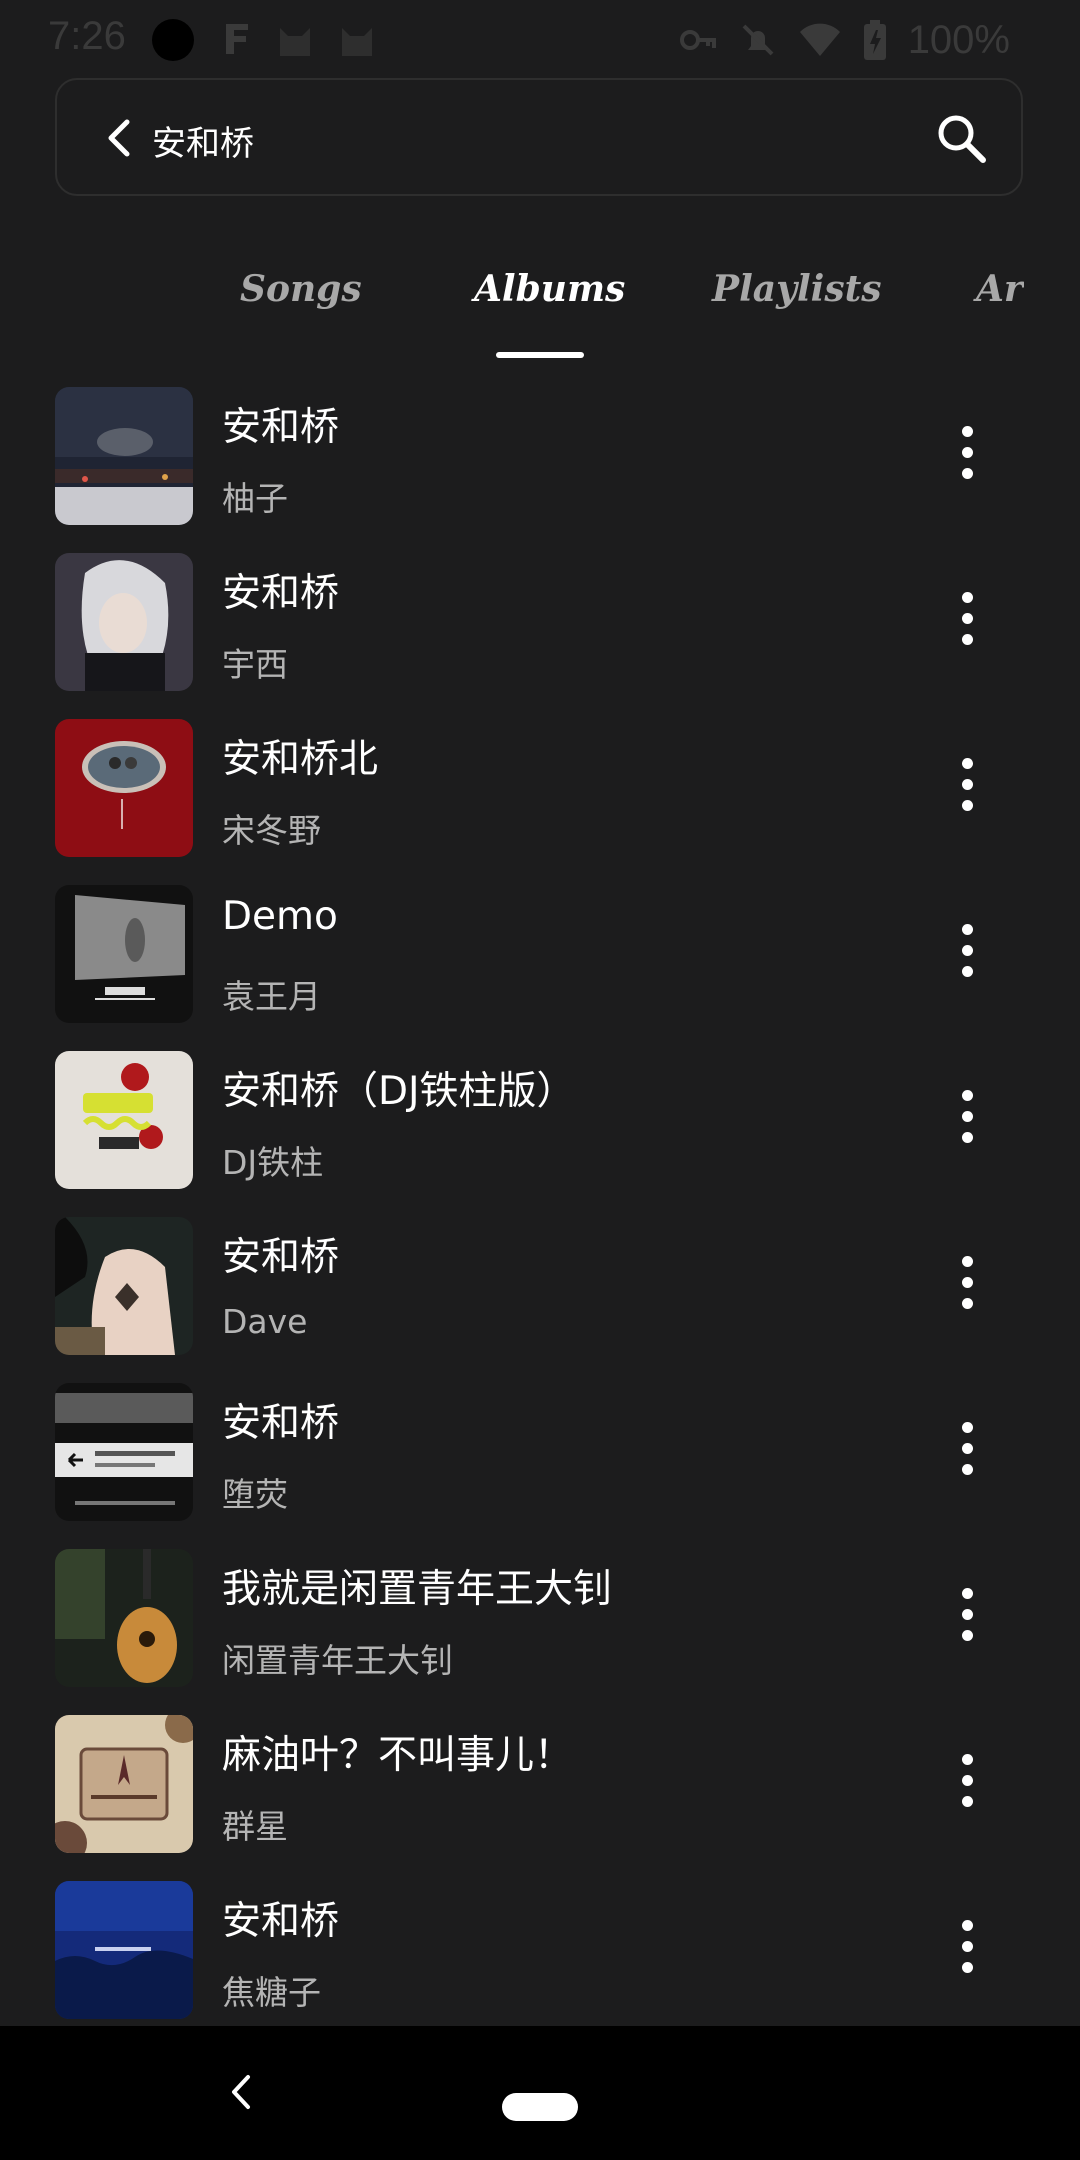 The height and width of the screenshot is (2160, 1080). I want to click on notification-dot-icon, so click(173, 40).